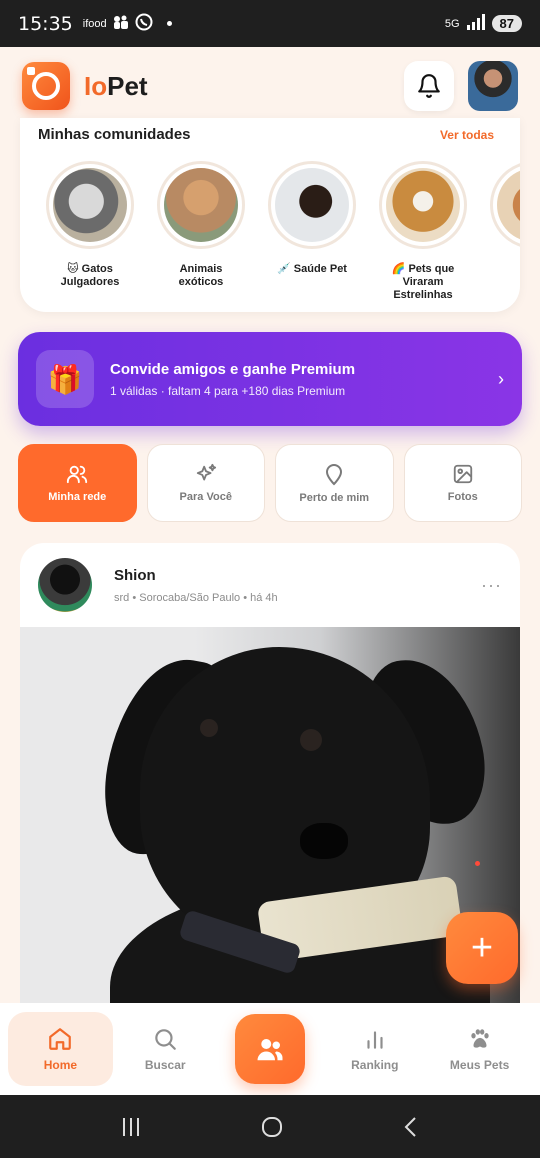 This screenshot has width=540, height=1158. Describe the element at coordinates (476, 23) in the screenshot. I see `signal-icon` at that location.